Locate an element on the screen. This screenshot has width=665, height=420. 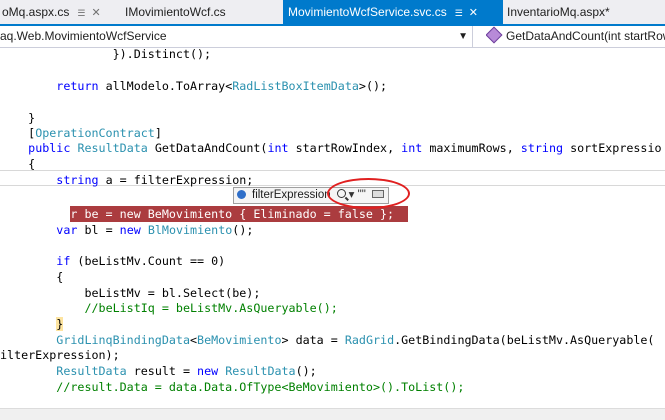
tab-label: MovimientoWcfService.svc.cs is located at coordinates (367, 12).